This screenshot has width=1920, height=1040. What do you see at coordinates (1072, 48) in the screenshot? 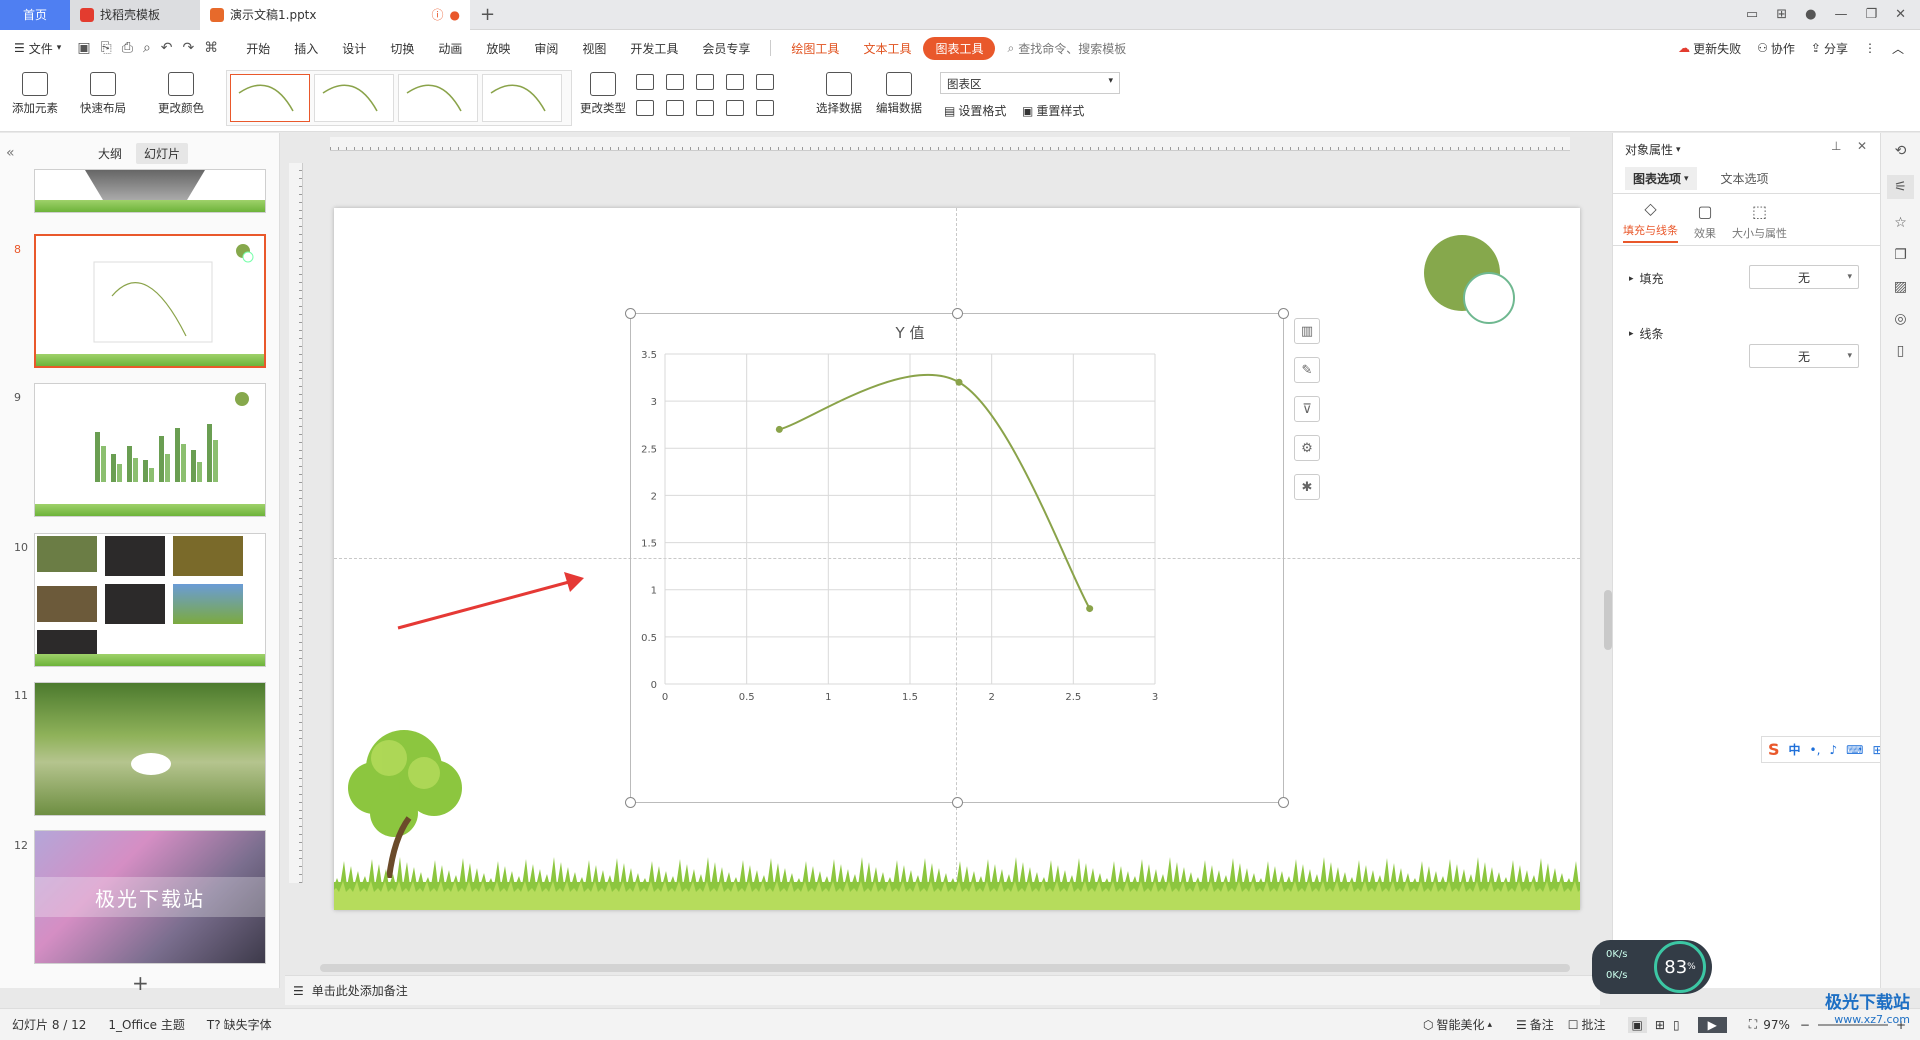
I see `search-input: 查找命令、搜索模板` at bounding box center [1072, 48].